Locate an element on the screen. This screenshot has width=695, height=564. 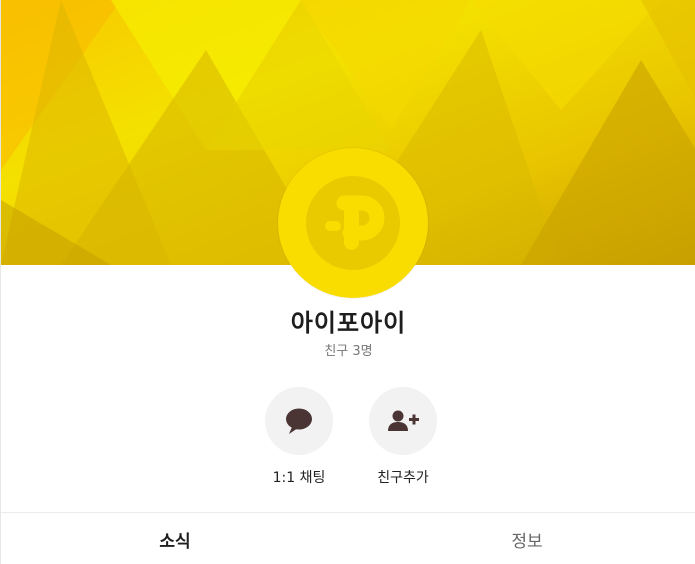
profile-avatar is located at coordinates (353, 223).